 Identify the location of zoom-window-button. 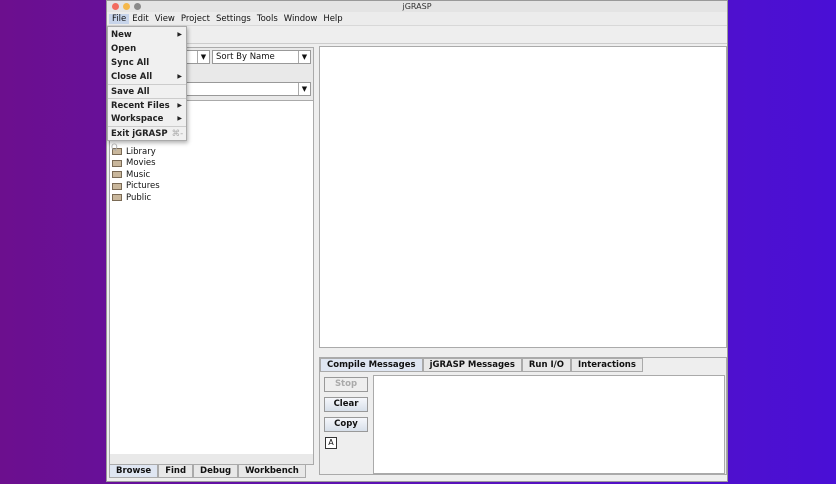
(137, 6).